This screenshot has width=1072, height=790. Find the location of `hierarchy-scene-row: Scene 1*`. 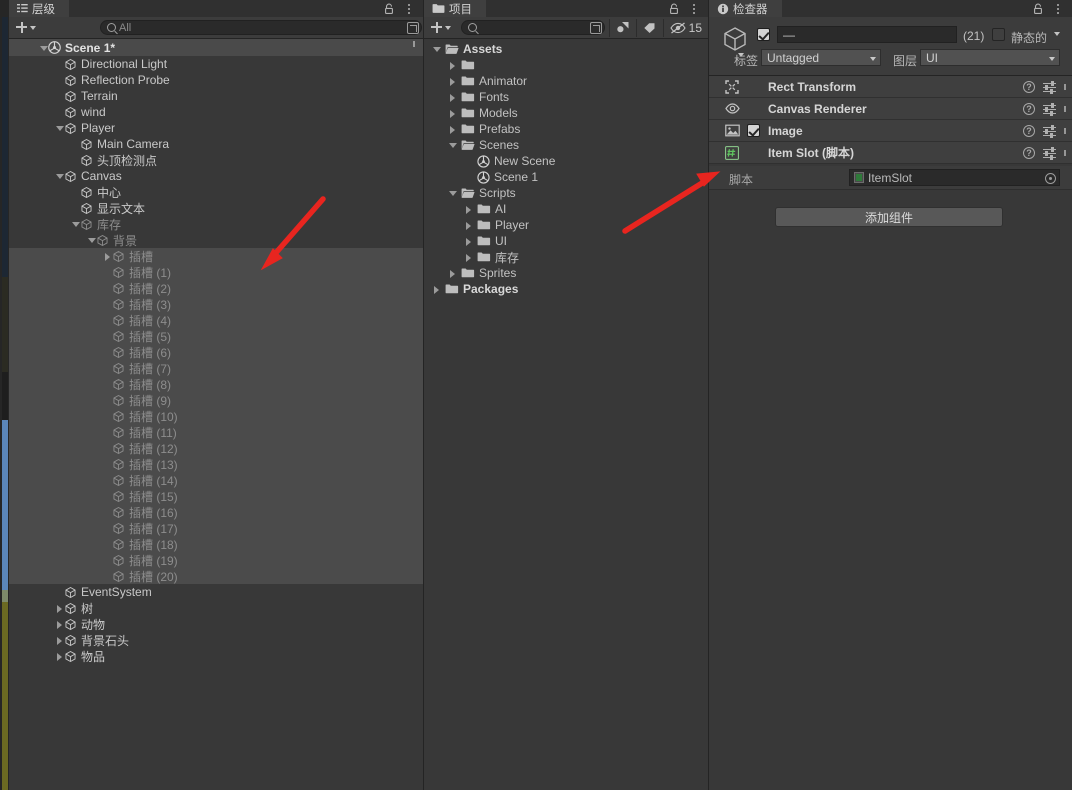

hierarchy-scene-row: Scene 1* is located at coordinates (216, 47).